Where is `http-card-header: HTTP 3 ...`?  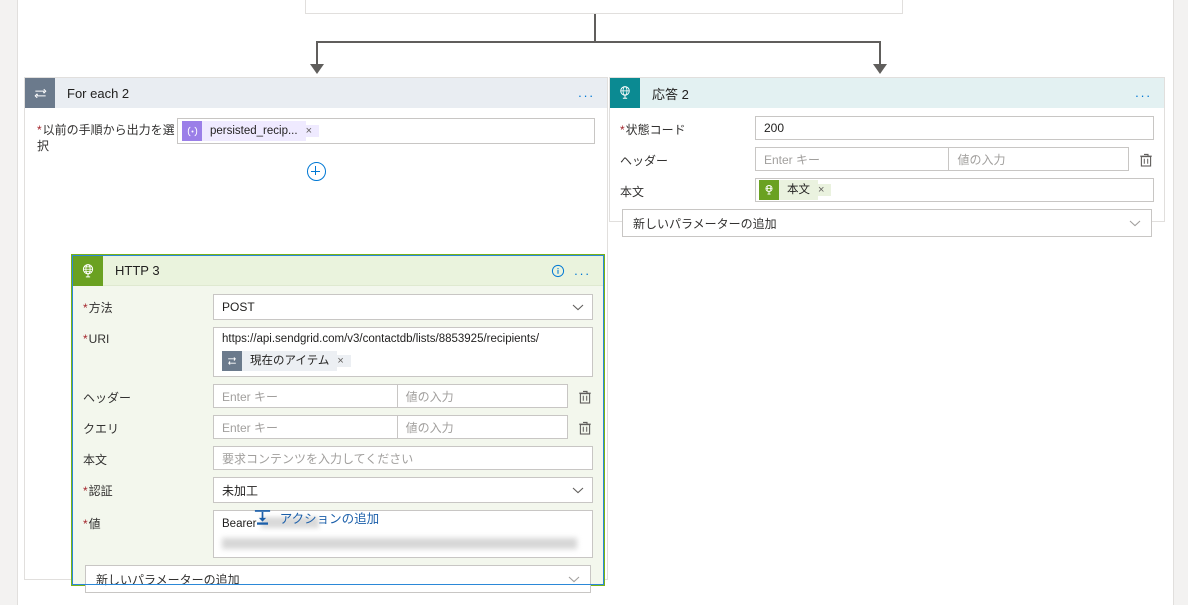 http-card-header: HTTP 3 ... is located at coordinates (338, 270).